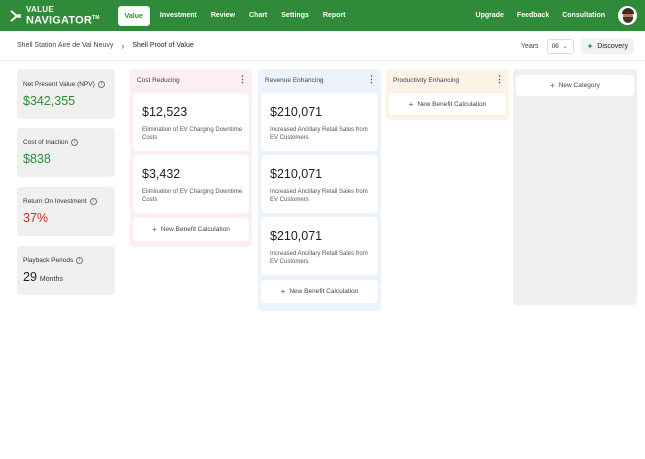 Image resolution: width=645 pixels, height=459 pixels. Describe the element at coordinates (583, 15) in the screenshot. I see `nav-consultation: Consultation` at that location.